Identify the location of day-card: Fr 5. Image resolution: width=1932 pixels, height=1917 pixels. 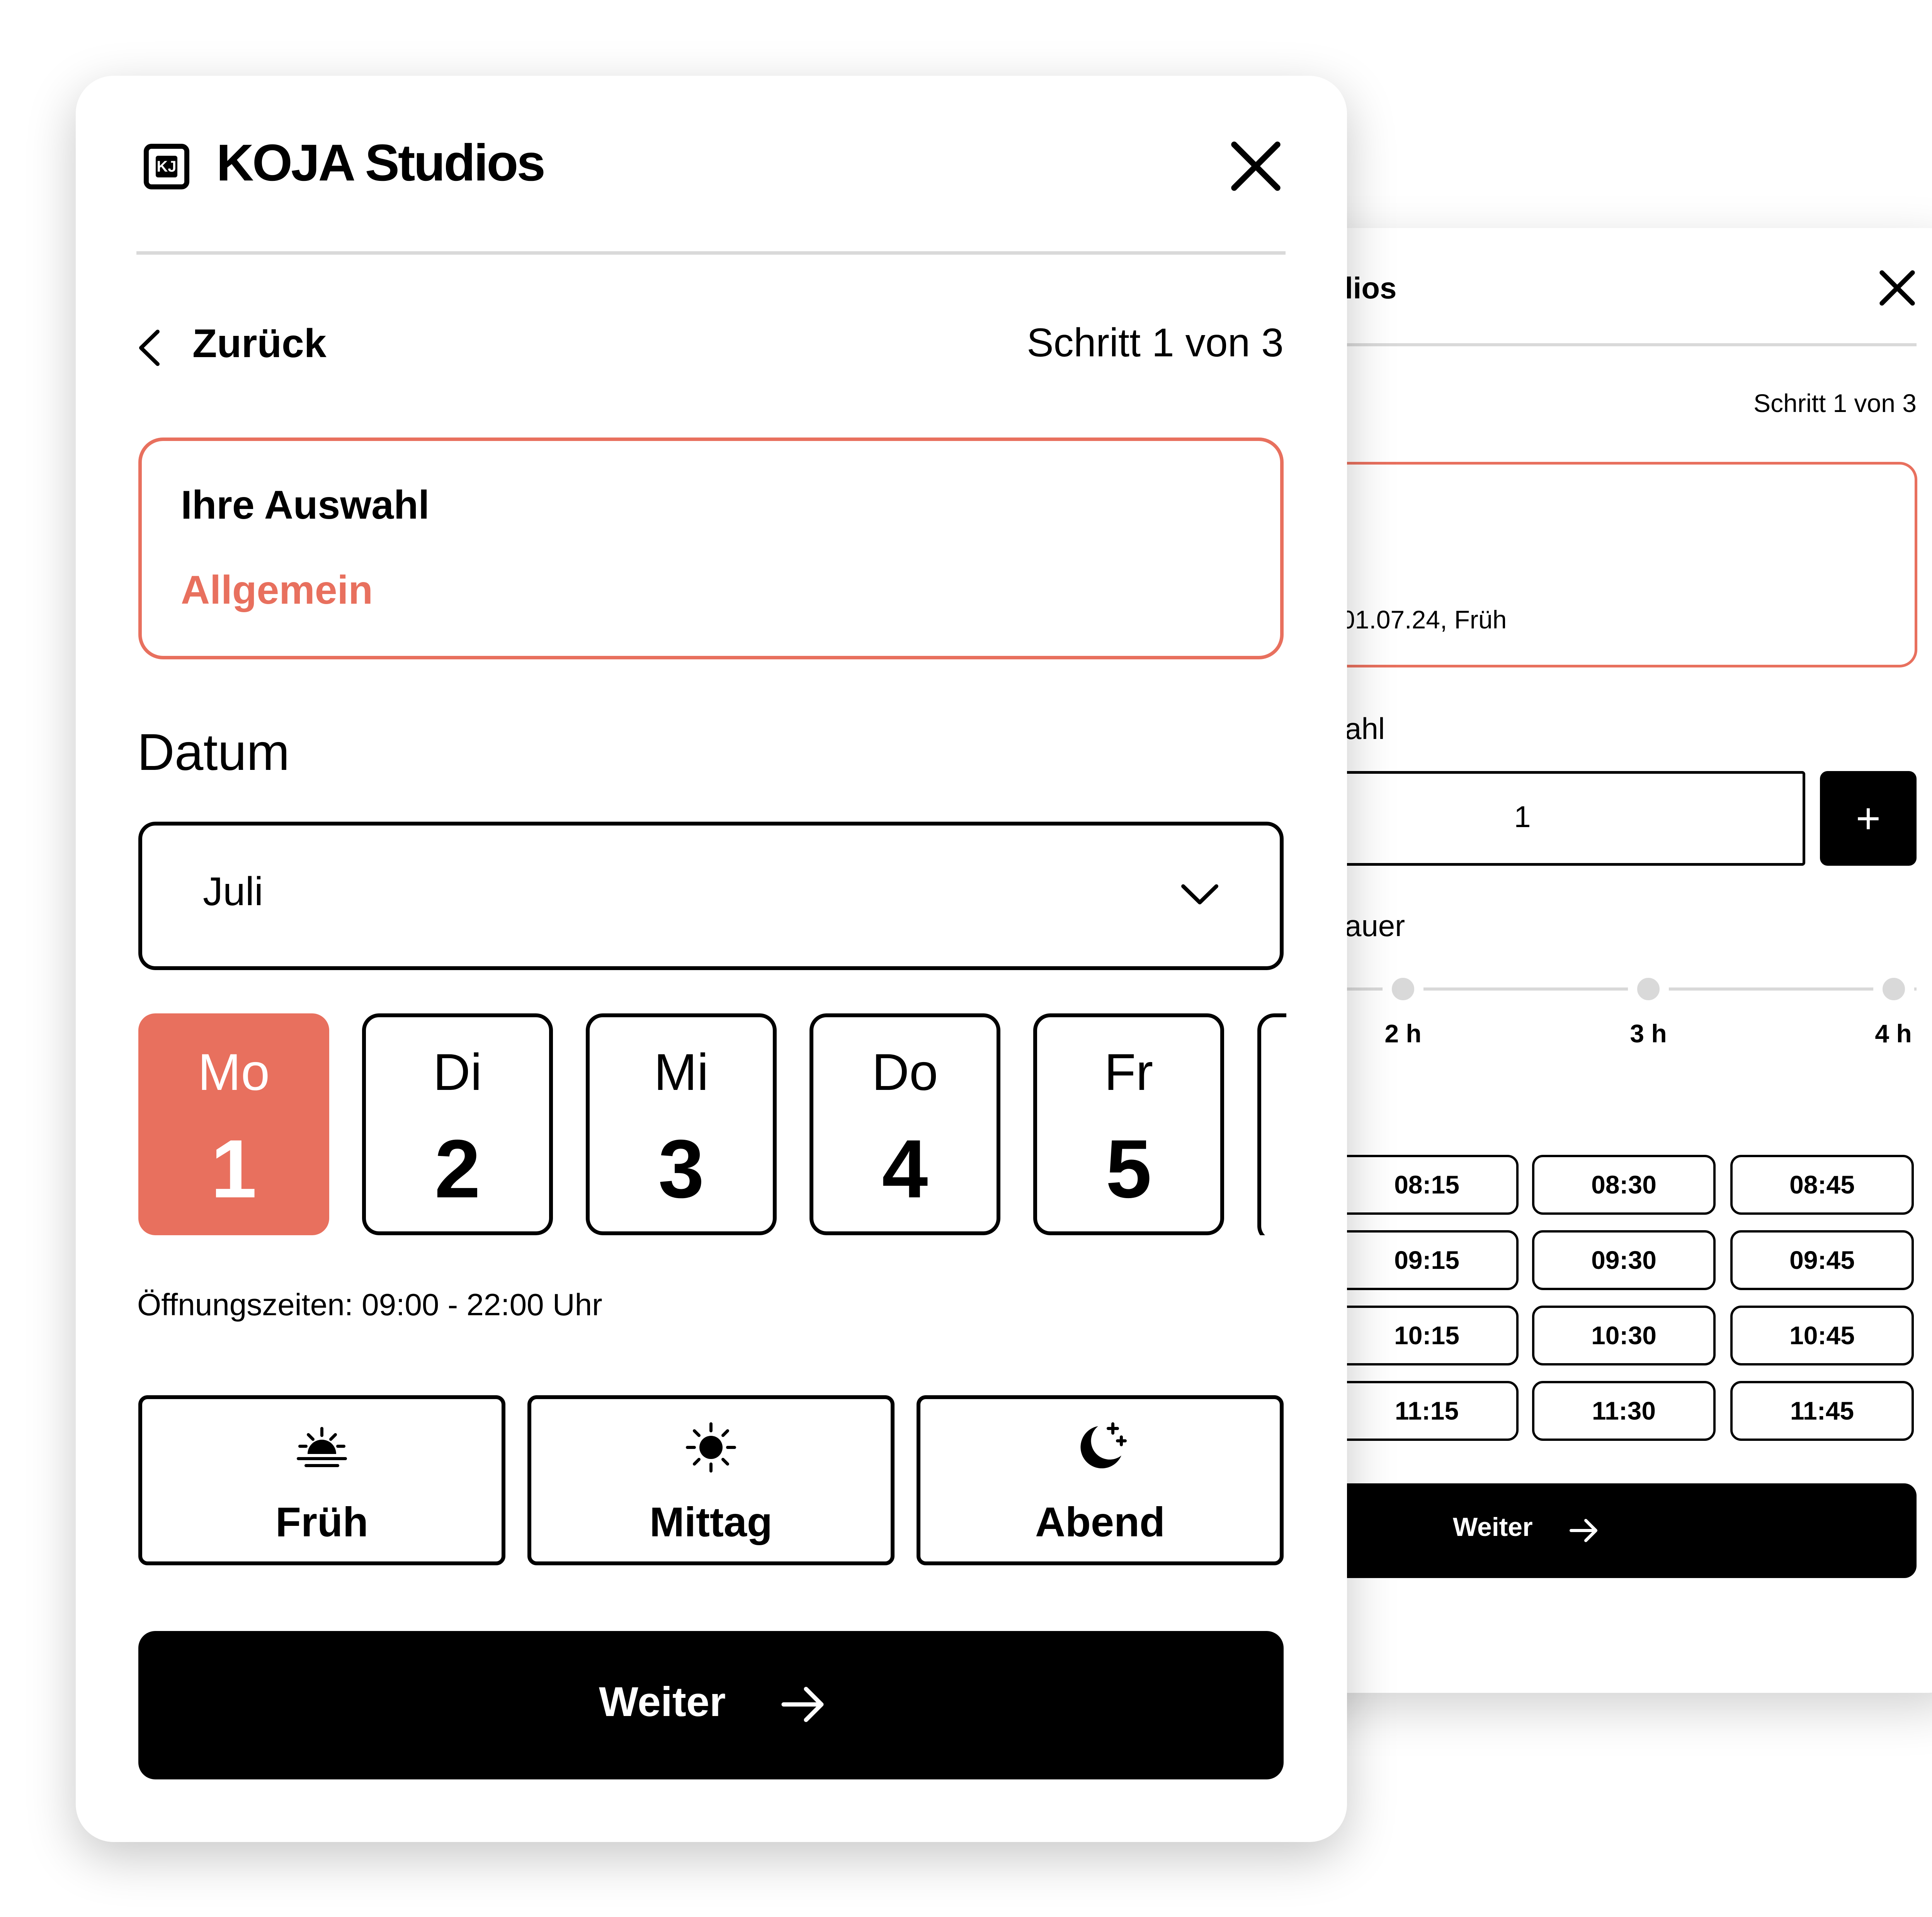
(1128, 1124).